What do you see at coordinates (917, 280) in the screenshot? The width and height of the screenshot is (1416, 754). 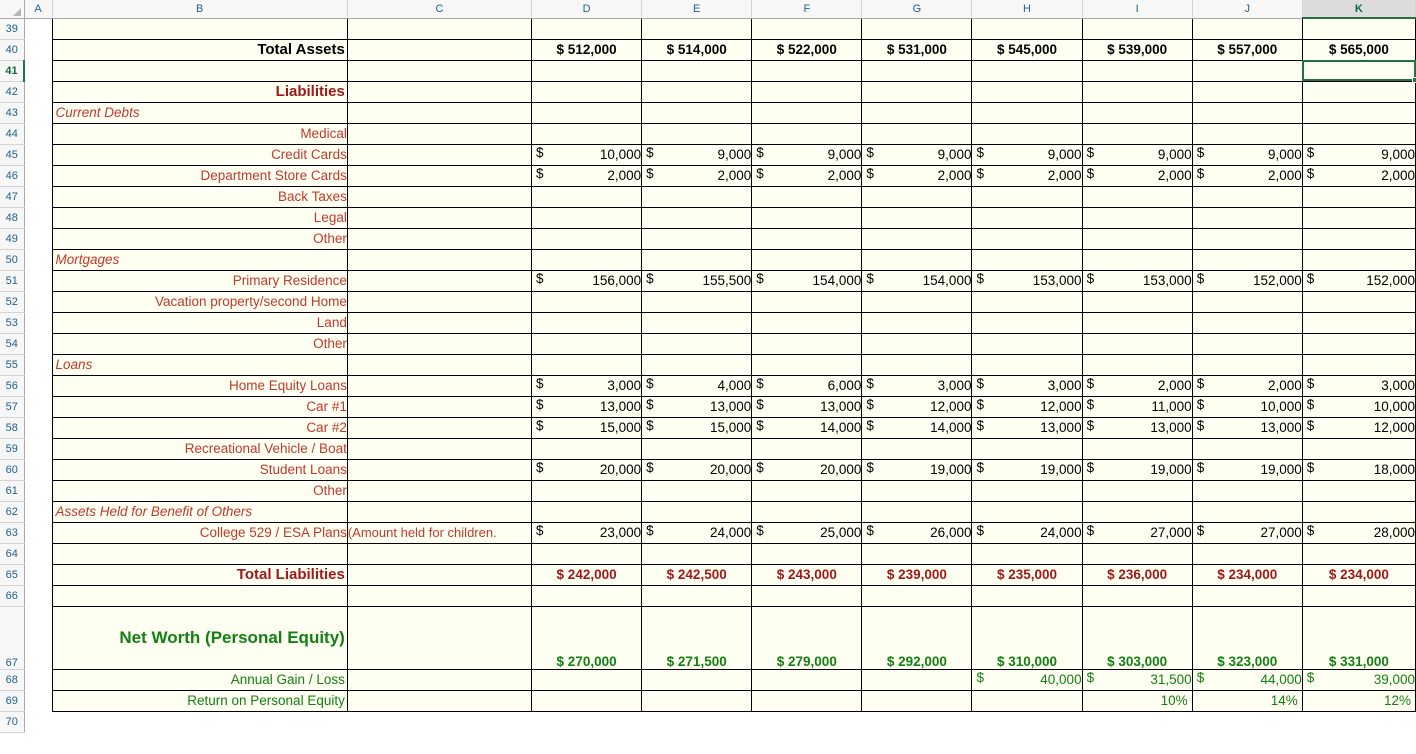 I see `cell-G51: $154,000` at bounding box center [917, 280].